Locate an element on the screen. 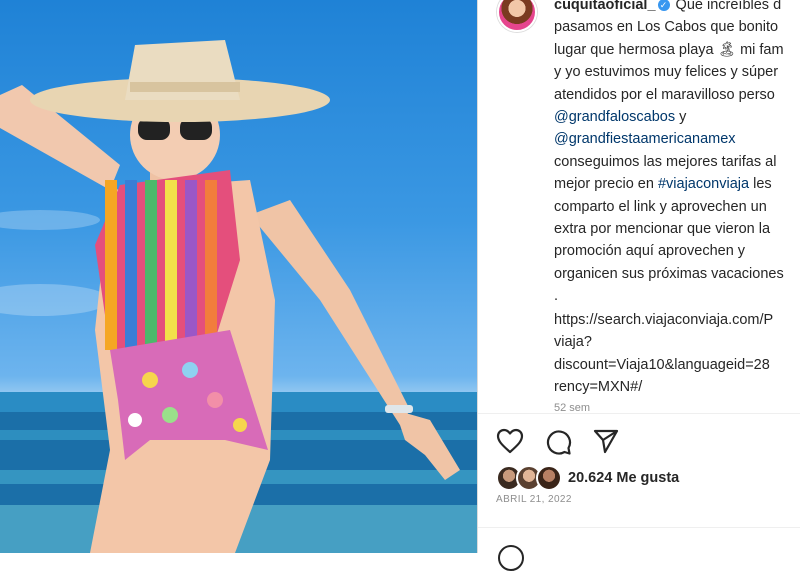 This screenshot has width=800, height=571. mention-link: @grandfiestaamericanamex is located at coordinates (645, 139).